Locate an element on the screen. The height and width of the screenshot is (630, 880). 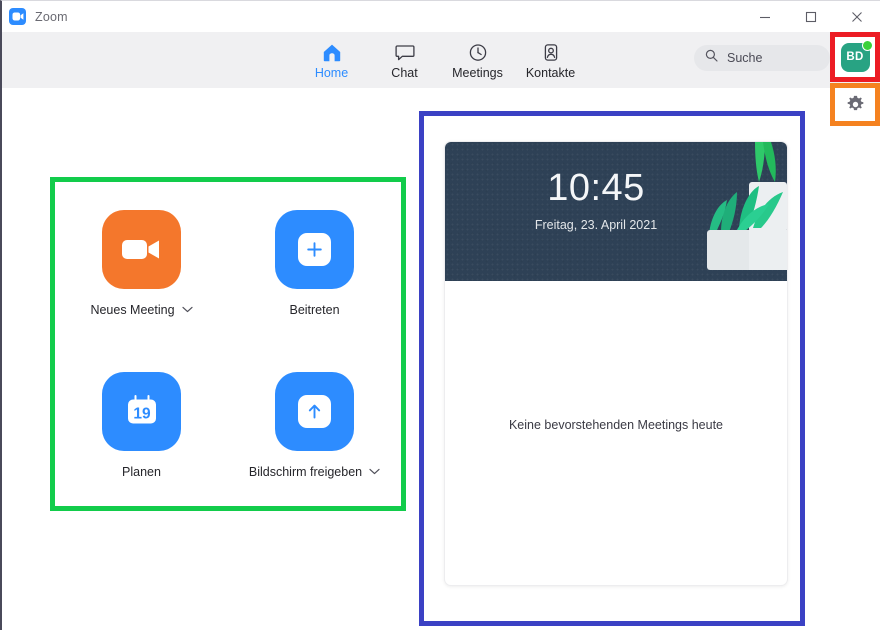
share-screen-label: Bildschirm freigeben is located at coordinates (305, 471).